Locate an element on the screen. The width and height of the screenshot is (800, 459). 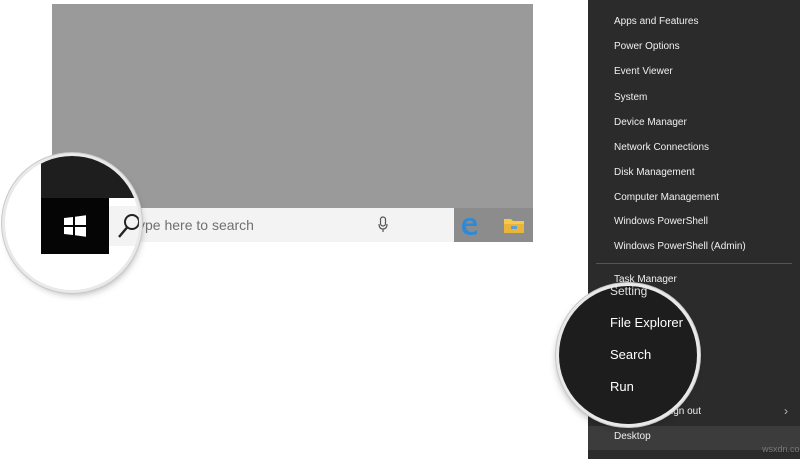
magnified-file-explorer: File Explorer is located at coordinates (646, 322).